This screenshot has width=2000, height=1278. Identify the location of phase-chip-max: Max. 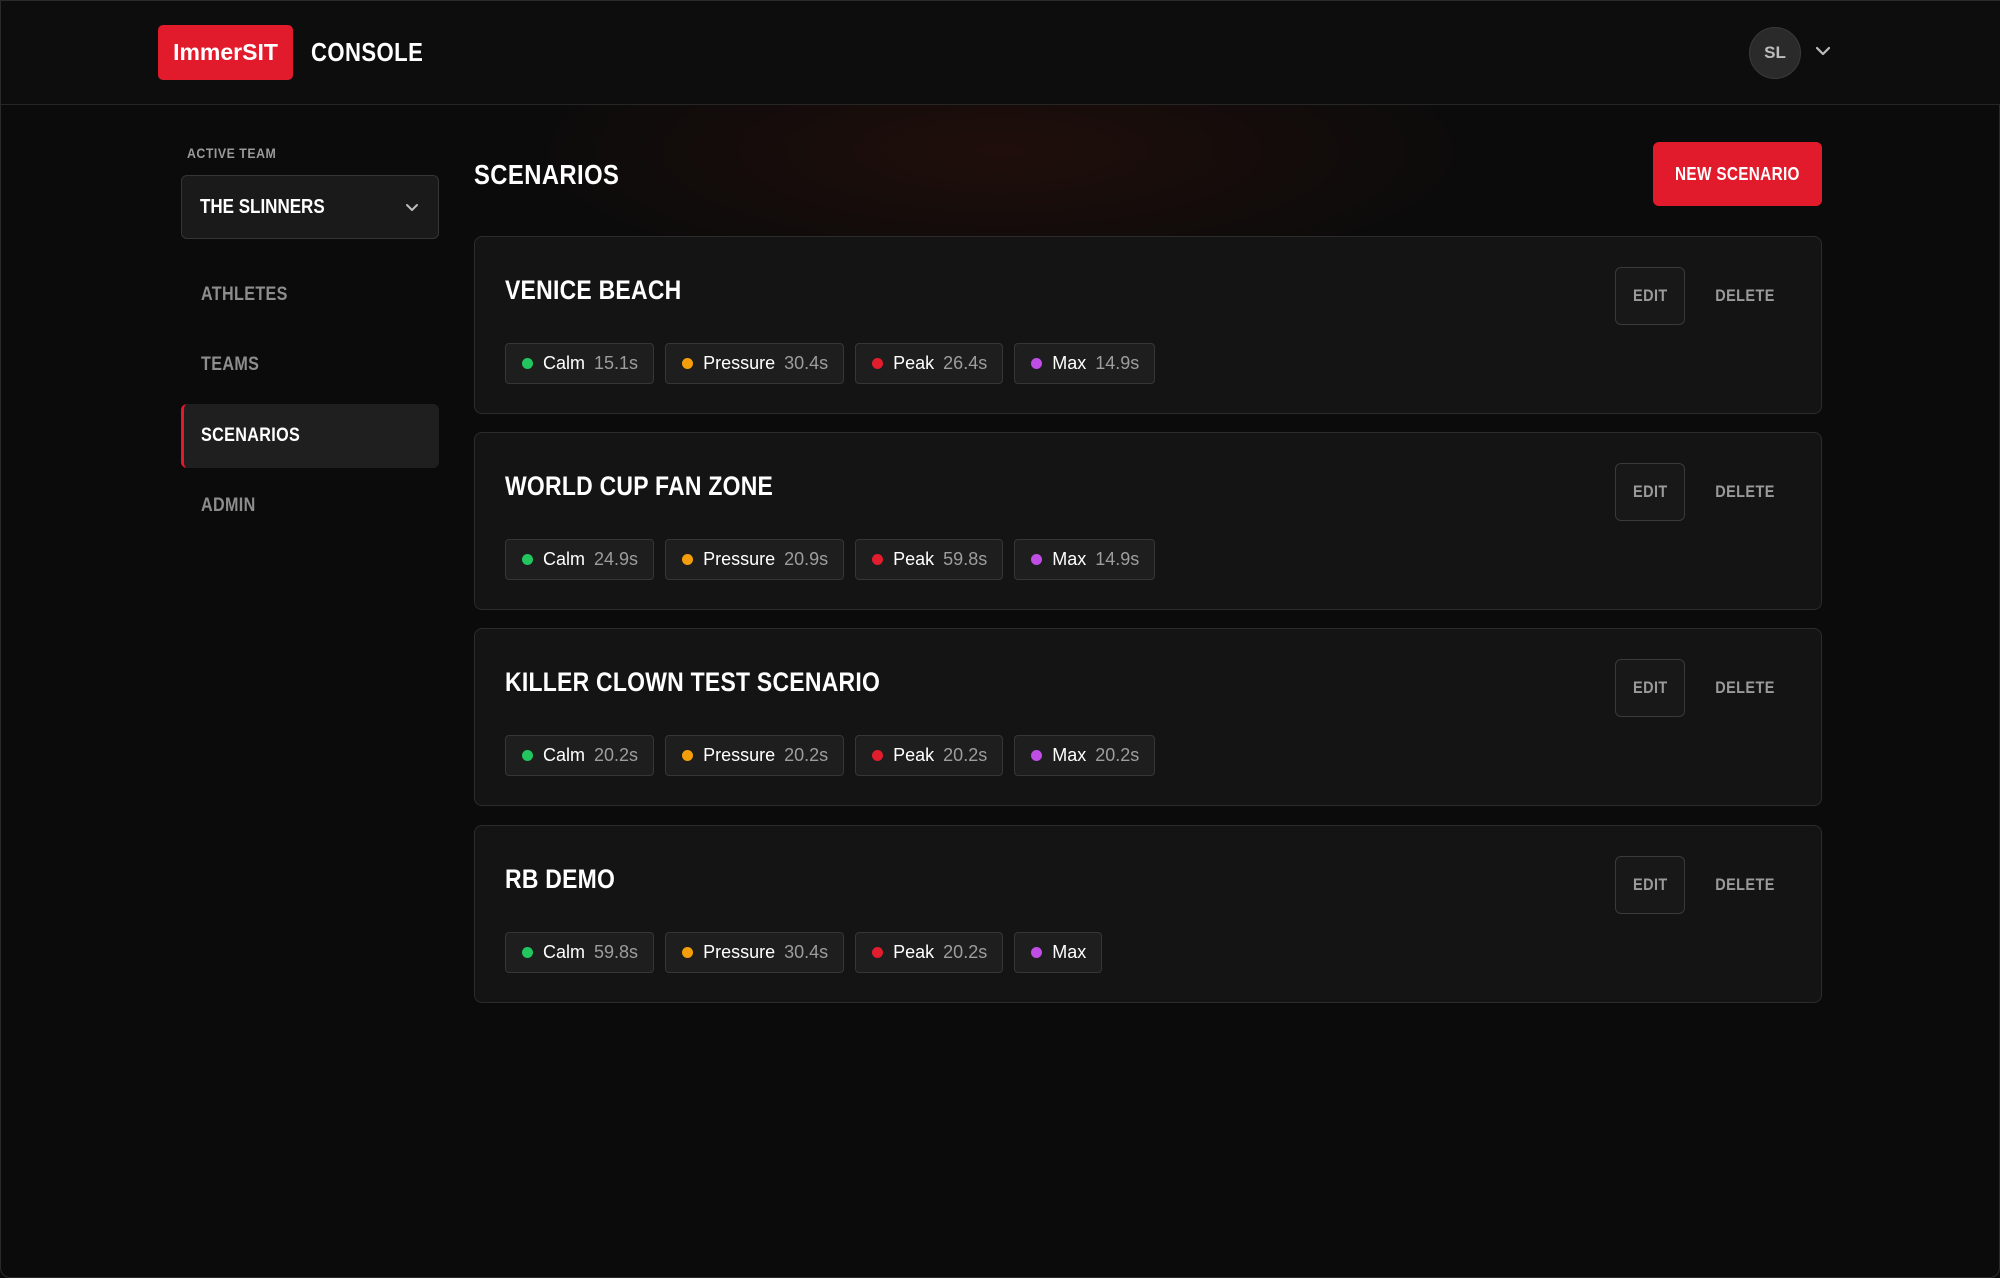
(1058, 952).